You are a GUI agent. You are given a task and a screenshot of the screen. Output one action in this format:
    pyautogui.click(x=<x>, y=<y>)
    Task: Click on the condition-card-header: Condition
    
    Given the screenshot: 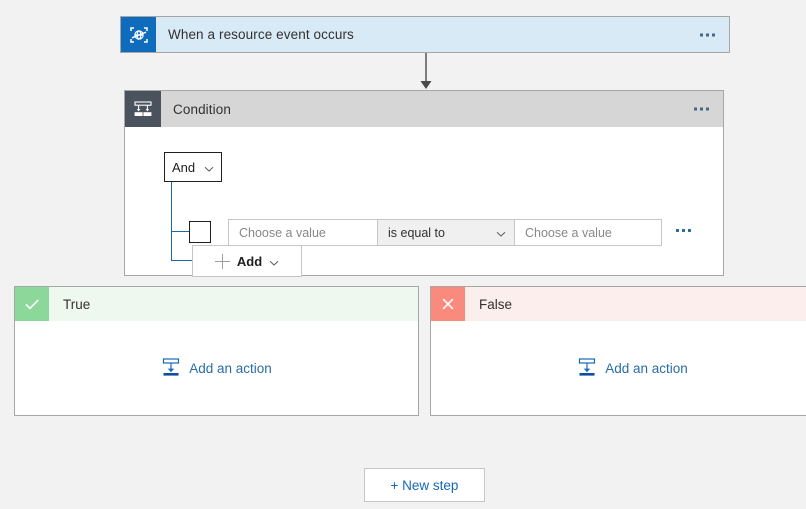 What is the action you would take?
    pyautogui.click(x=424, y=109)
    